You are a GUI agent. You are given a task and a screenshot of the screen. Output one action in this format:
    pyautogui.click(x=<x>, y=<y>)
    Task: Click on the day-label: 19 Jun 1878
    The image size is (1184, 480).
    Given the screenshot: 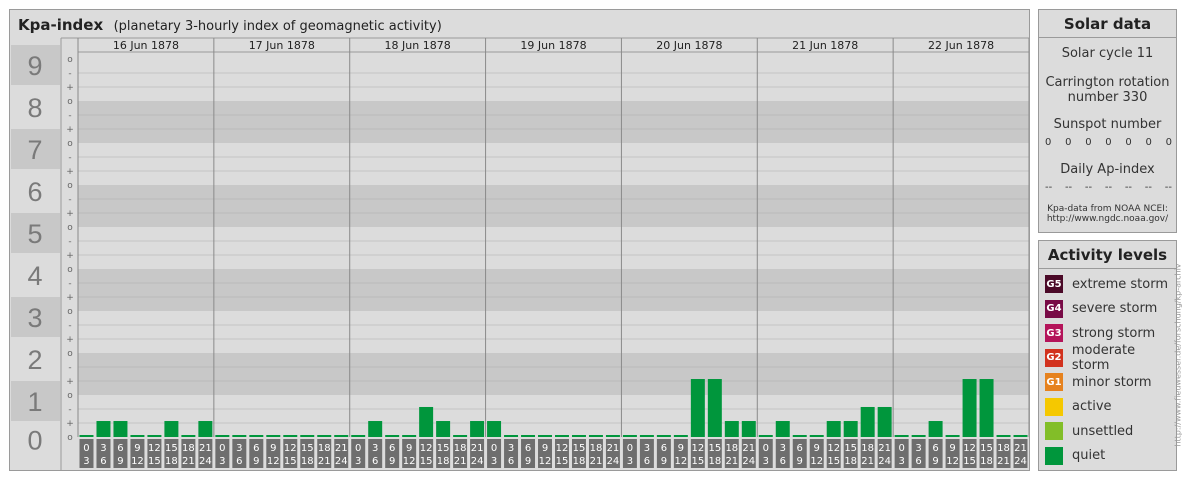 What is the action you would take?
    pyautogui.click(x=553, y=45)
    